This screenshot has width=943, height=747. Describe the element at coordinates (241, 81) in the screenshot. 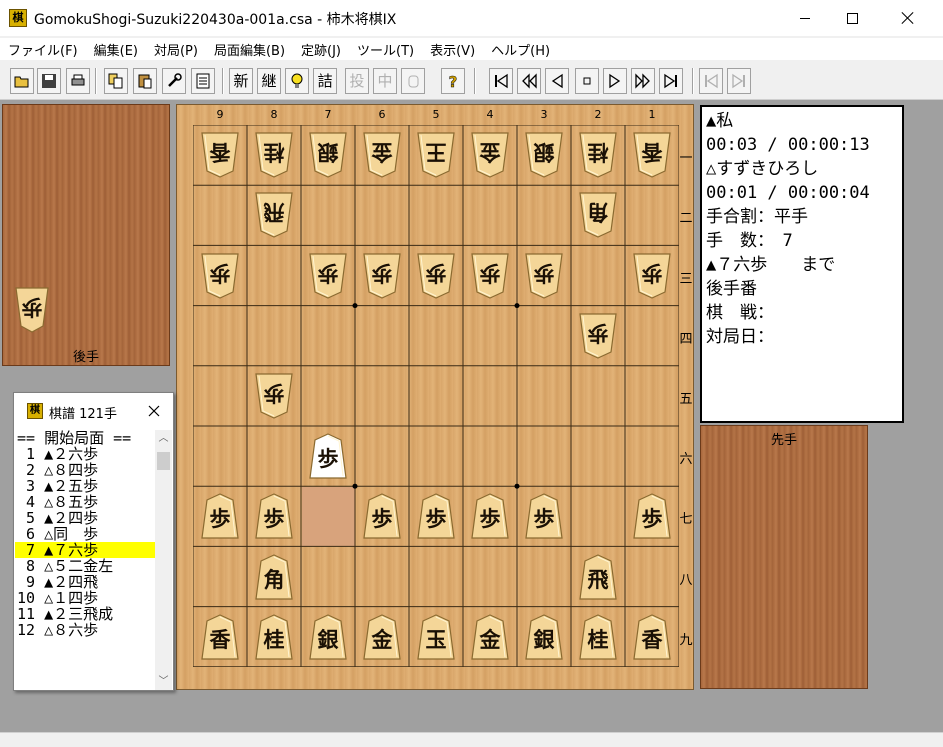

I see `new-game-button: 新` at that location.